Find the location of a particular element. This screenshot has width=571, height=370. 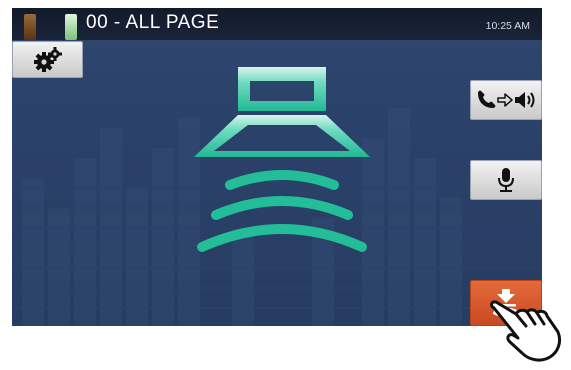

speaker-route-button is located at coordinates (506, 100).